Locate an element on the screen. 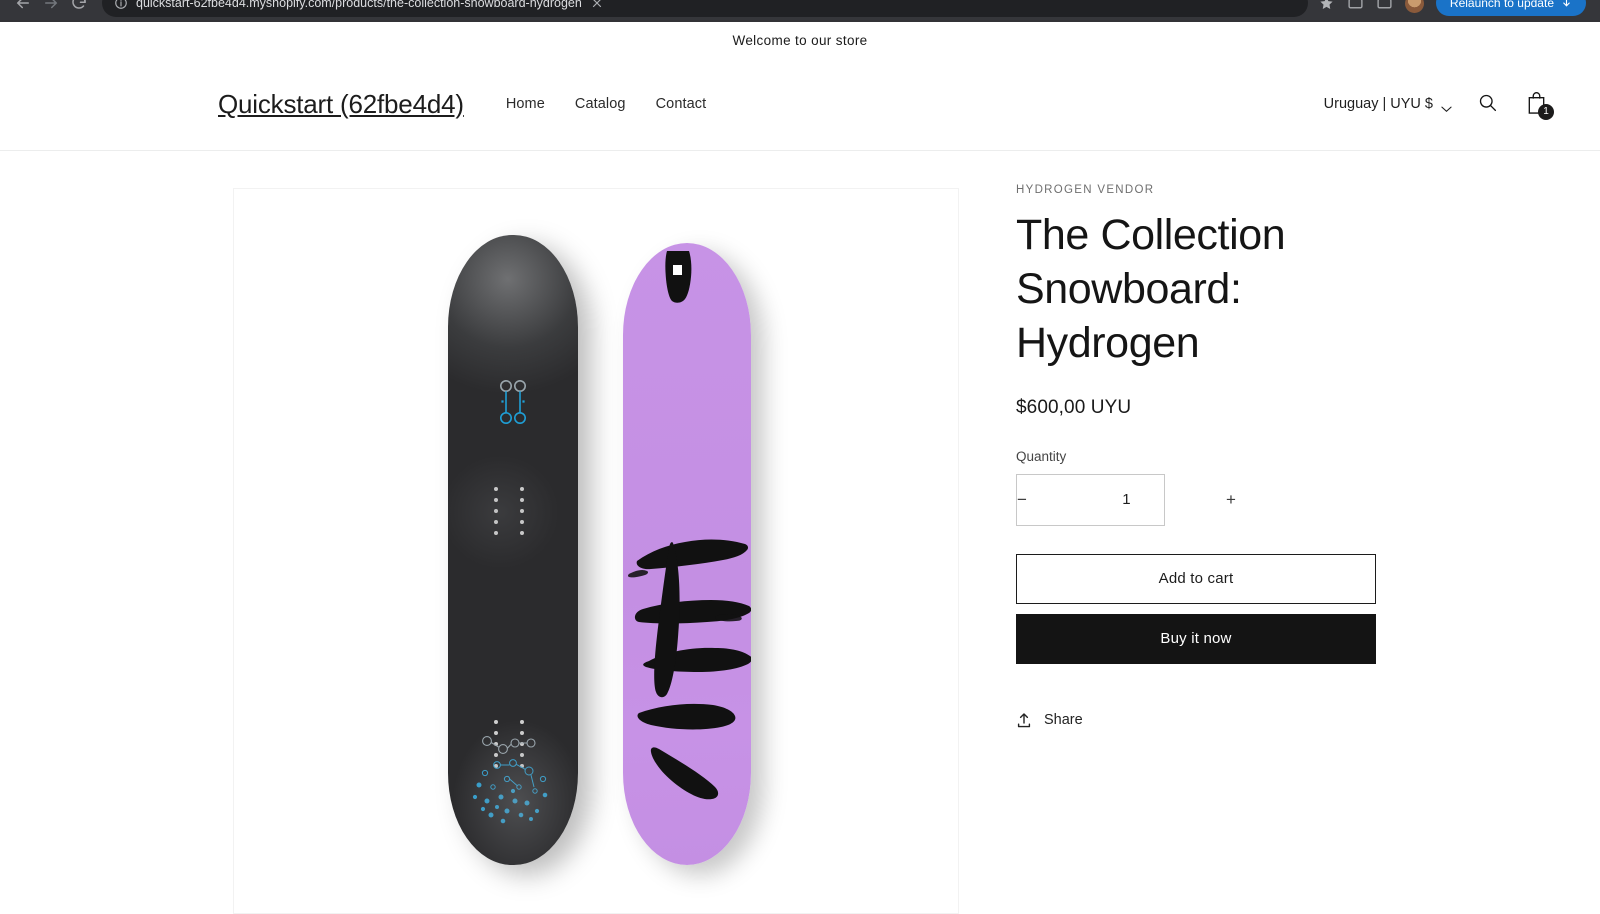 This screenshot has width=1600, height=914. profile-avatar-icon is located at coordinates (1414, 6).